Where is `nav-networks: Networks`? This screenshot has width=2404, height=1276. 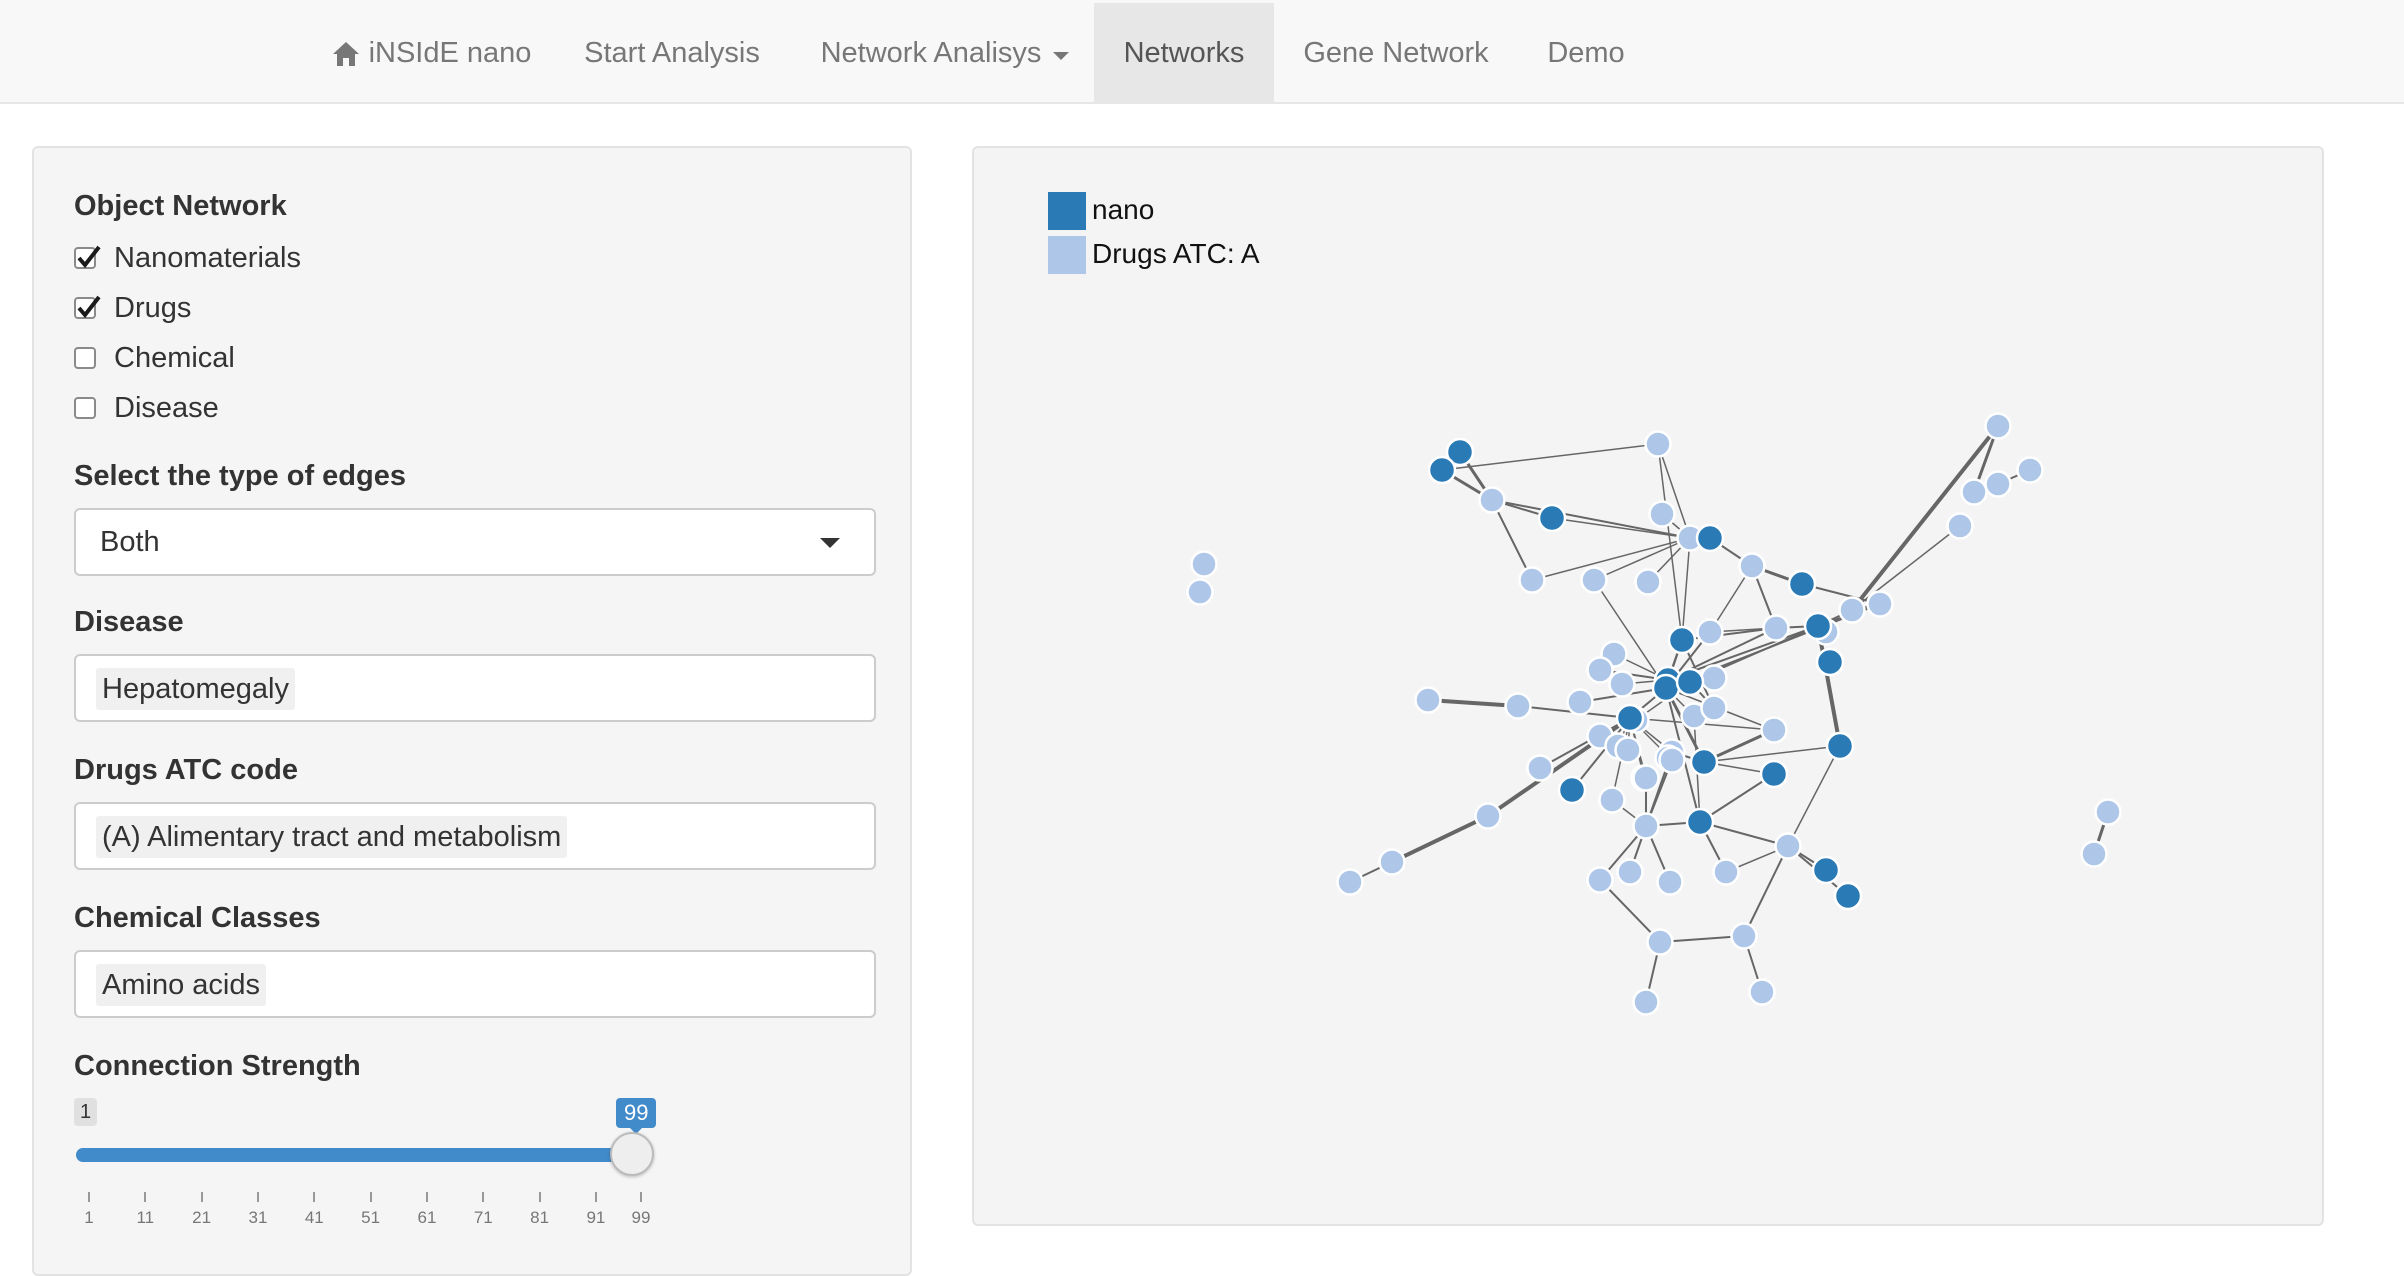 nav-networks: Networks is located at coordinates (1184, 53).